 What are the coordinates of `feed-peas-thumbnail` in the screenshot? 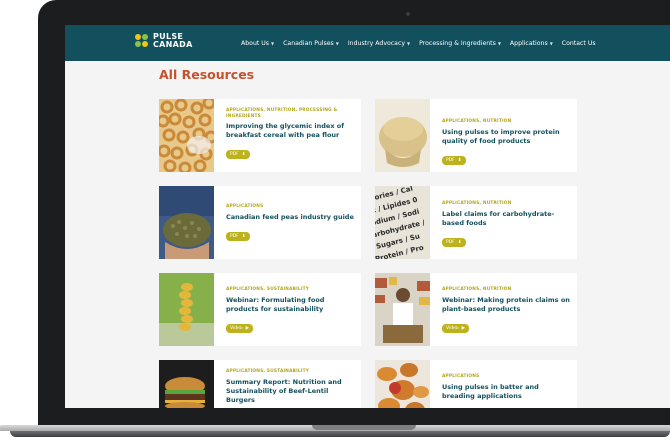 It's located at (186, 222).